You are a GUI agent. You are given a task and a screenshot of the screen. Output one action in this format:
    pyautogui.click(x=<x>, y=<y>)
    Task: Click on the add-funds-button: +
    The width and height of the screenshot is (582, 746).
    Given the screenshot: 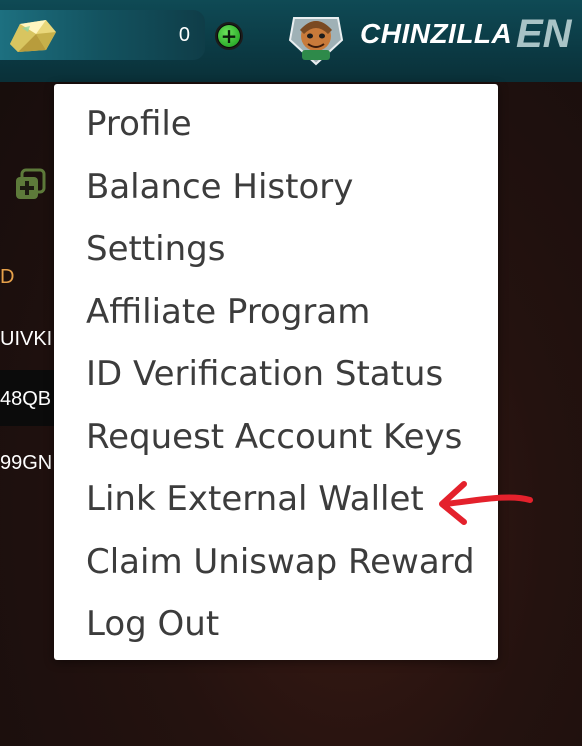 What is the action you would take?
    pyautogui.click(x=229, y=36)
    